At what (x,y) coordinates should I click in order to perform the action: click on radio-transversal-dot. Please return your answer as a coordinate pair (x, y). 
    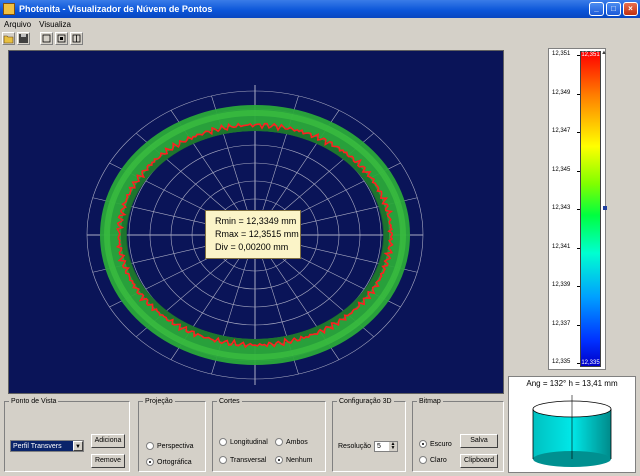
    Looking at the image, I should click on (223, 460).